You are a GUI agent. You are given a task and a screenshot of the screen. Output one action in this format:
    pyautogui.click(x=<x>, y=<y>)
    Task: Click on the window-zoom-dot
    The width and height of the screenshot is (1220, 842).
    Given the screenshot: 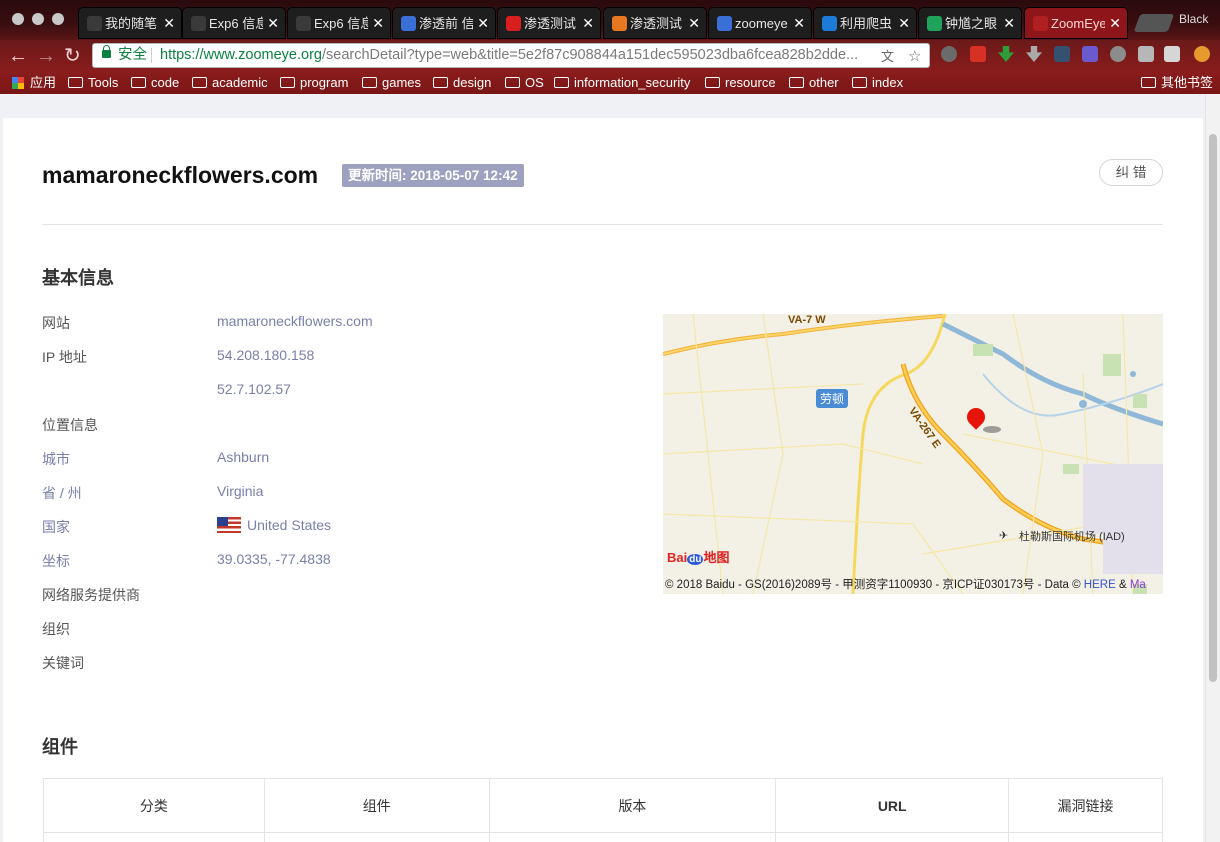 What is the action you would take?
    pyautogui.click(x=58, y=19)
    